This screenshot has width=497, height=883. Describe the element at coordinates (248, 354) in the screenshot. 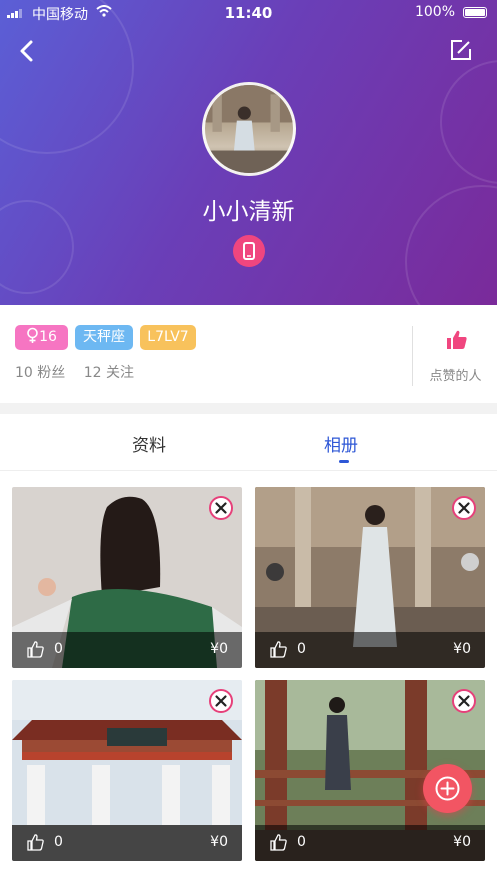

I see `profile-info: 16 天秤座 L7LV7 10 粉丝 12 关注 点赞的人` at that location.